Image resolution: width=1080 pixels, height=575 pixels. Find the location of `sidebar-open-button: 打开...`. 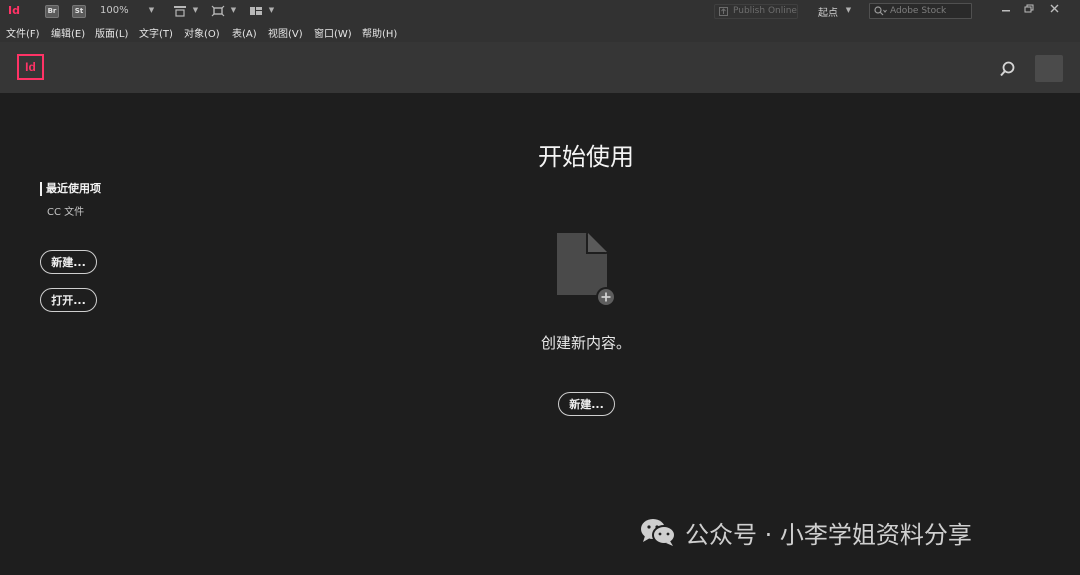

sidebar-open-button: 打开... is located at coordinates (68, 300).